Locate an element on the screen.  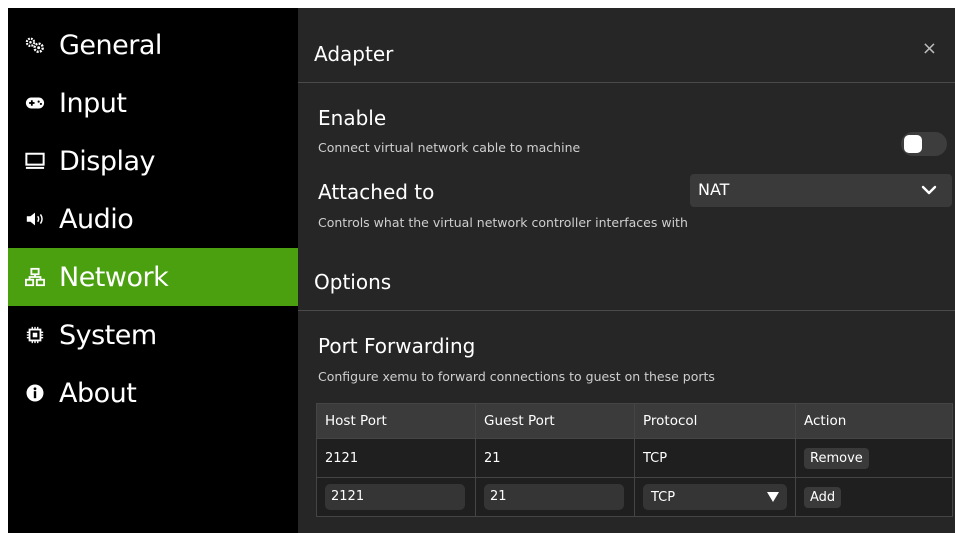
sidebar-item-system: System is located at coordinates (153, 335).